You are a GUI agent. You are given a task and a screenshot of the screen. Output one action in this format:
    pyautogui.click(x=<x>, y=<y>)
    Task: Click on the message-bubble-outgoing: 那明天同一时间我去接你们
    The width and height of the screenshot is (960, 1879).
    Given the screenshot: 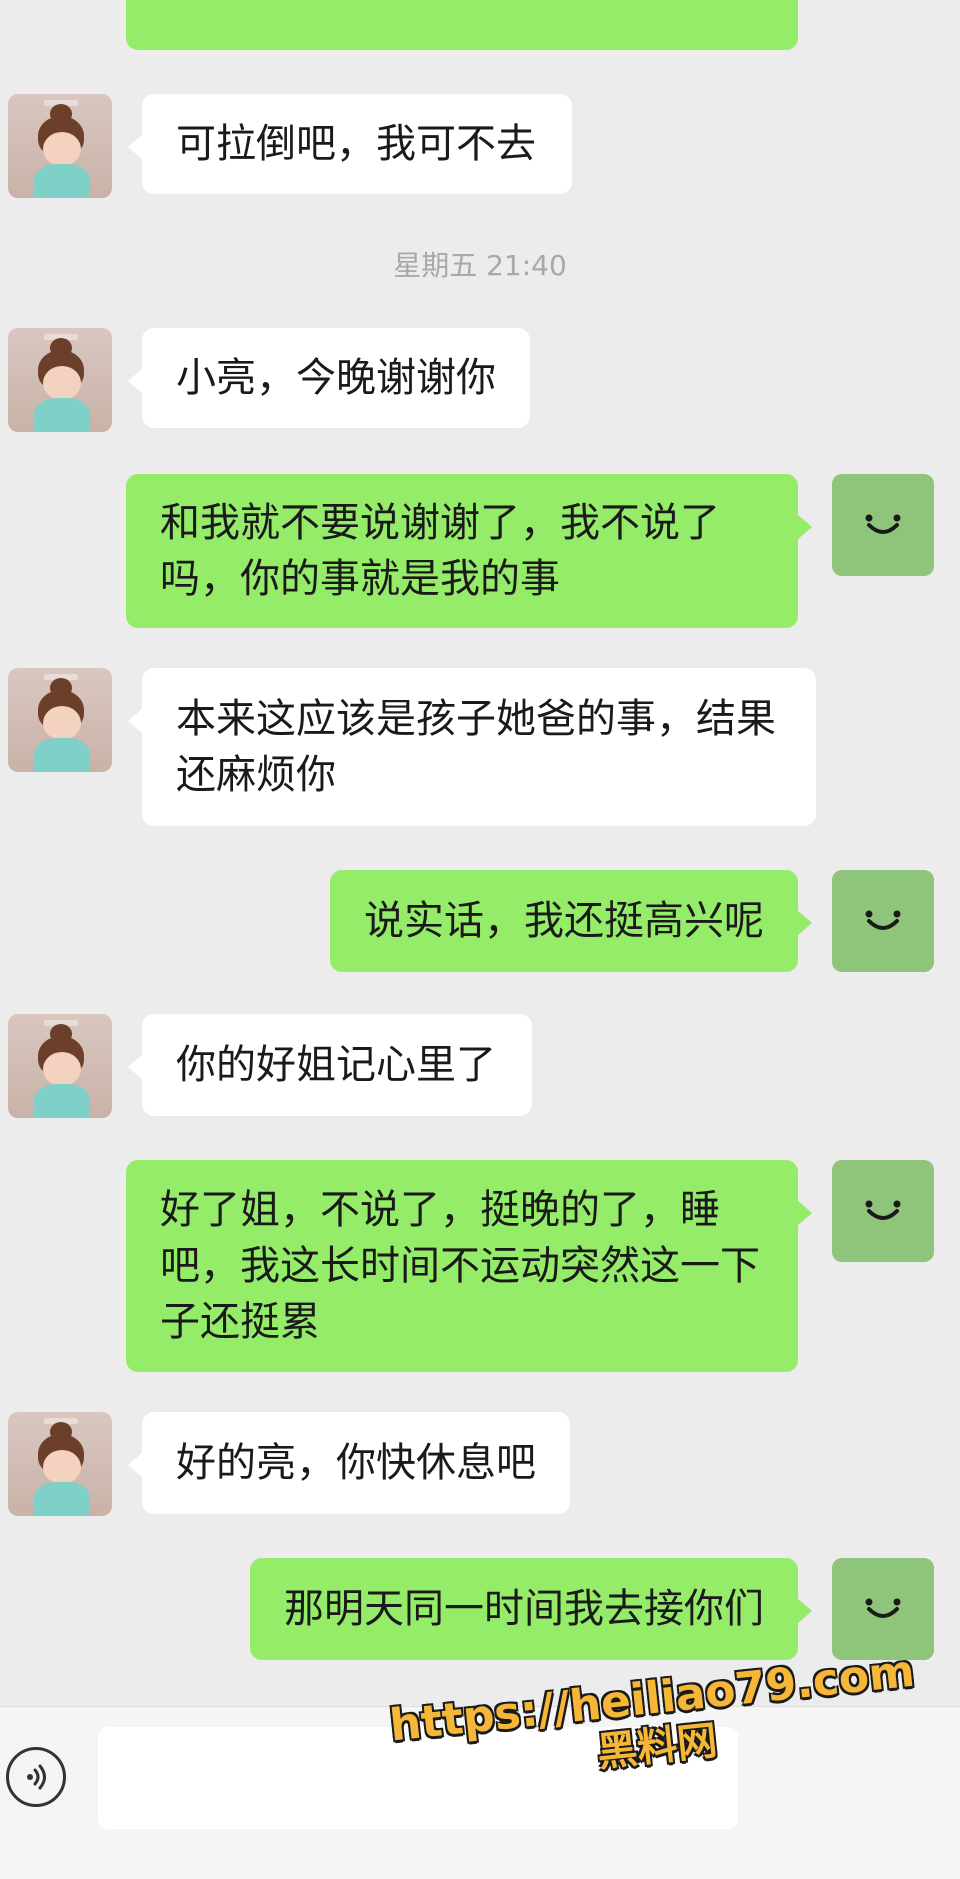 What is the action you would take?
    pyautogui.click(x=531, y=1609)
    